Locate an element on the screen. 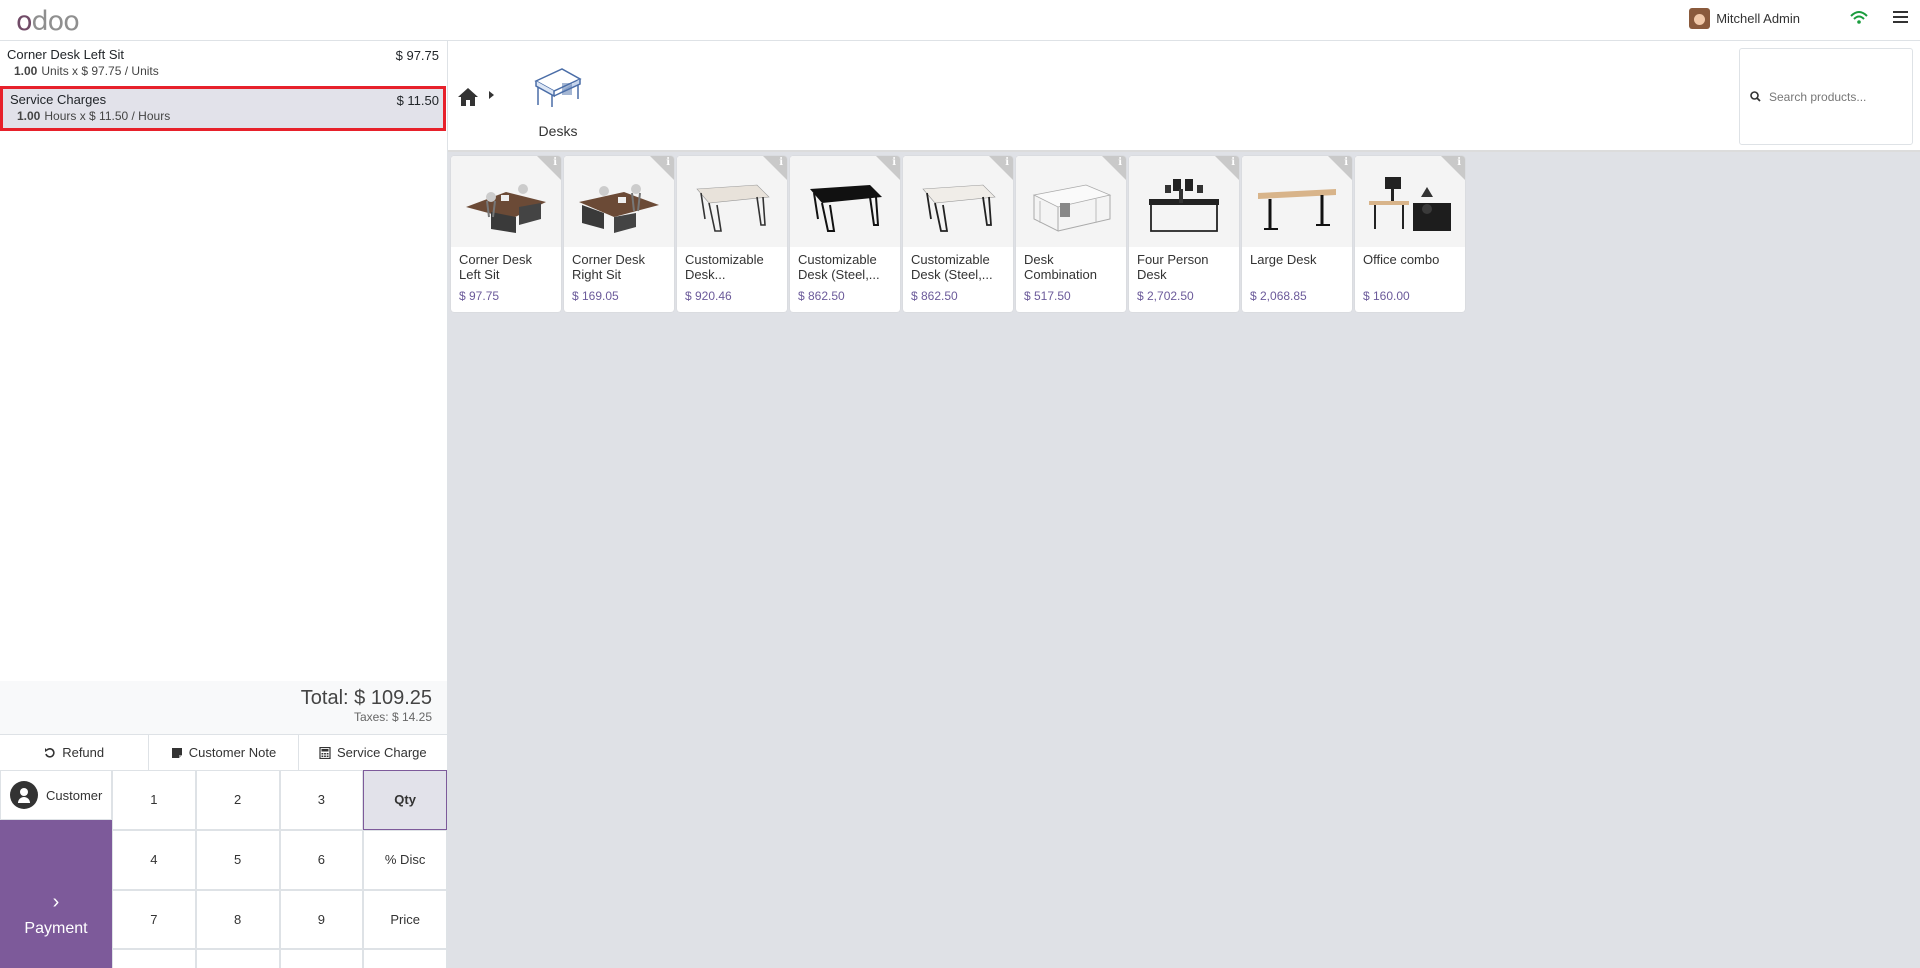 The height and width of the screenshot is (968, 1920). numpad-key-3: 3 is located at coordinates (321, 800).